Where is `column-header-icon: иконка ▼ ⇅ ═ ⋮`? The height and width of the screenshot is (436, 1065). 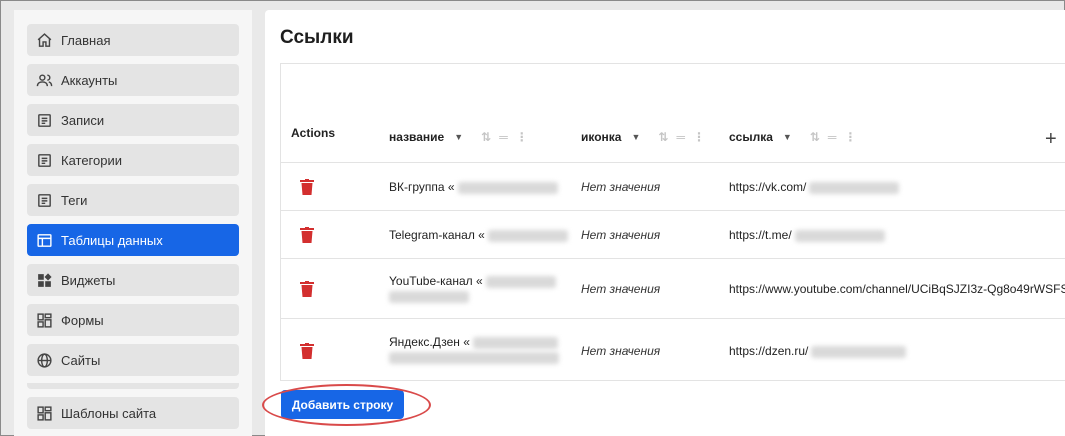
column-header-icon: иконка ▼ ⇅ ═ ⋮ is located at coordinates (647, 137).